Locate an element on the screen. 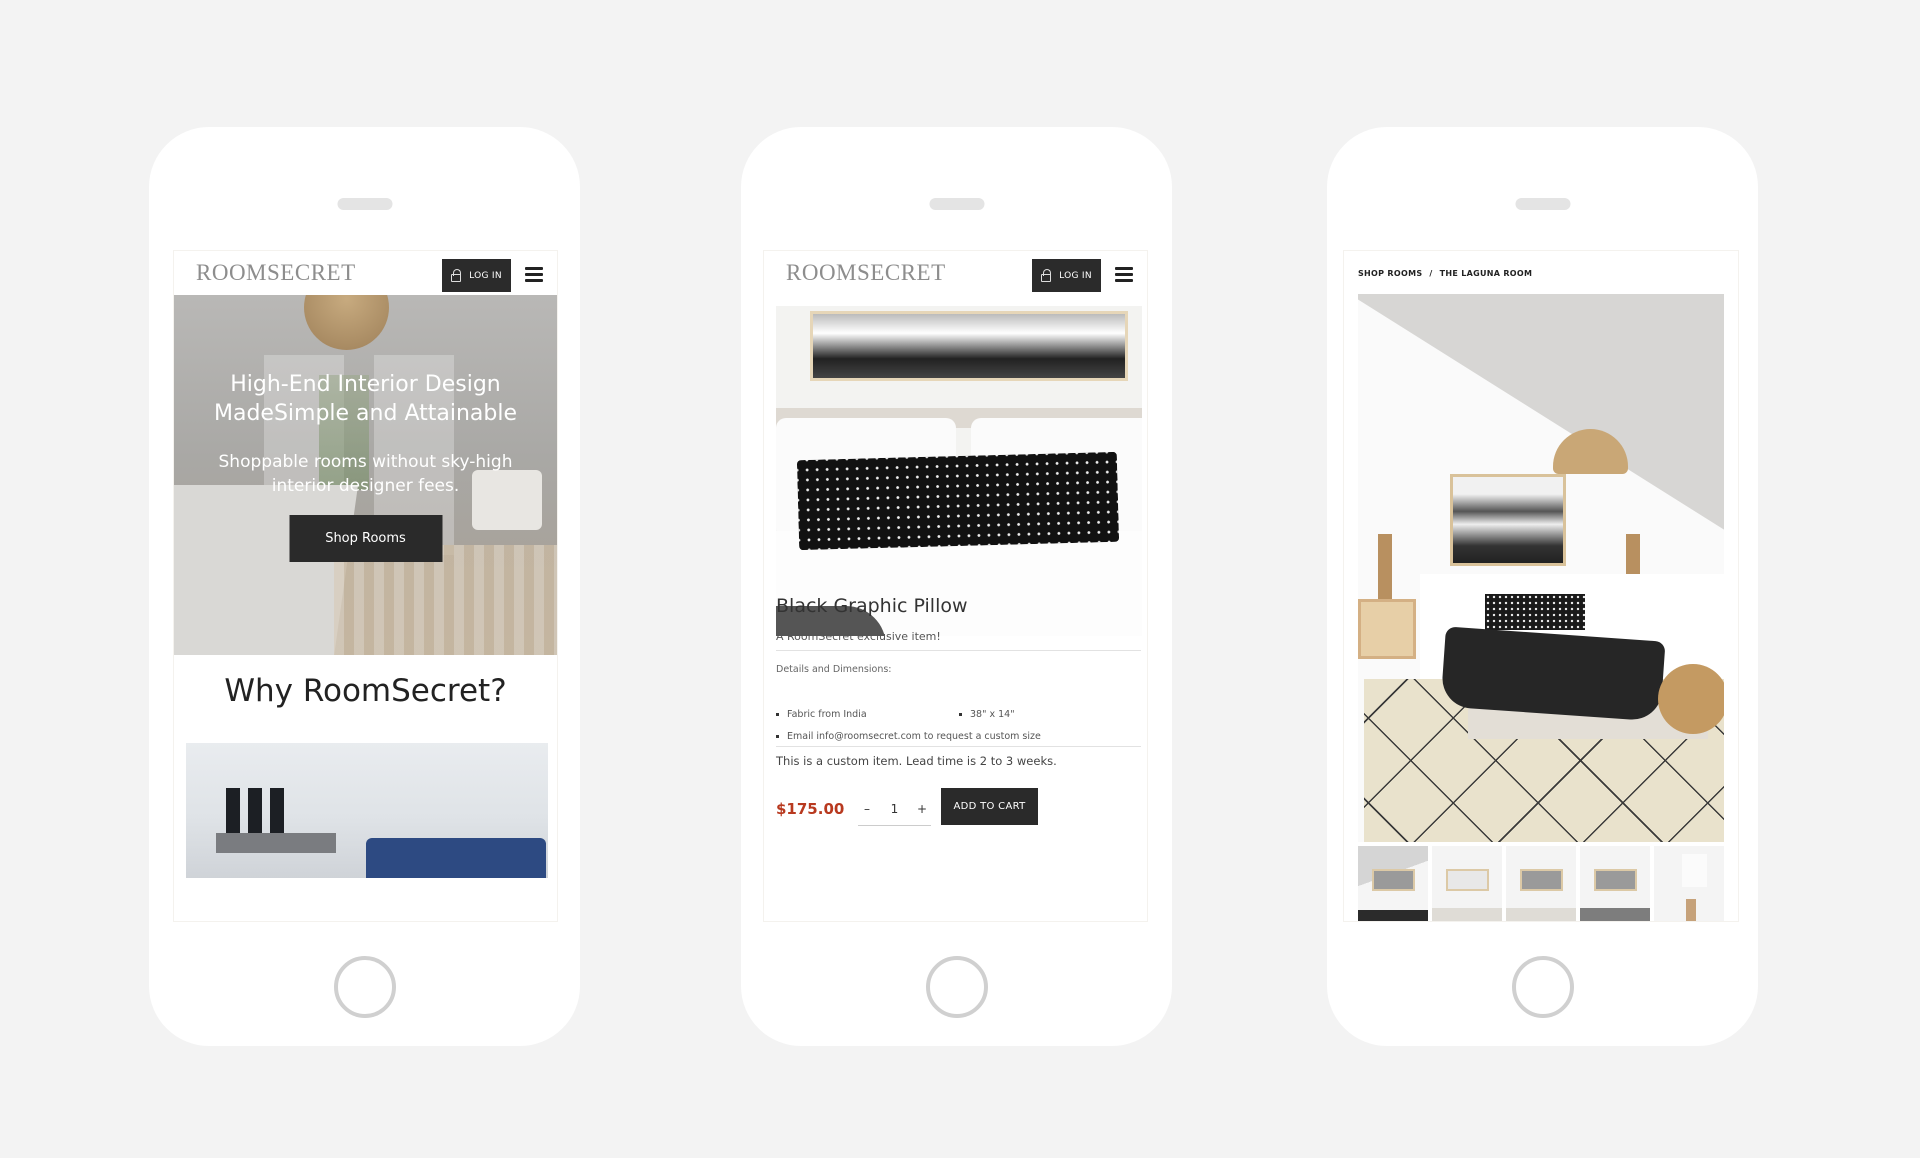 The image size is (1920, 1158). qty-increment-button: + is located at coordinates (922, 809).